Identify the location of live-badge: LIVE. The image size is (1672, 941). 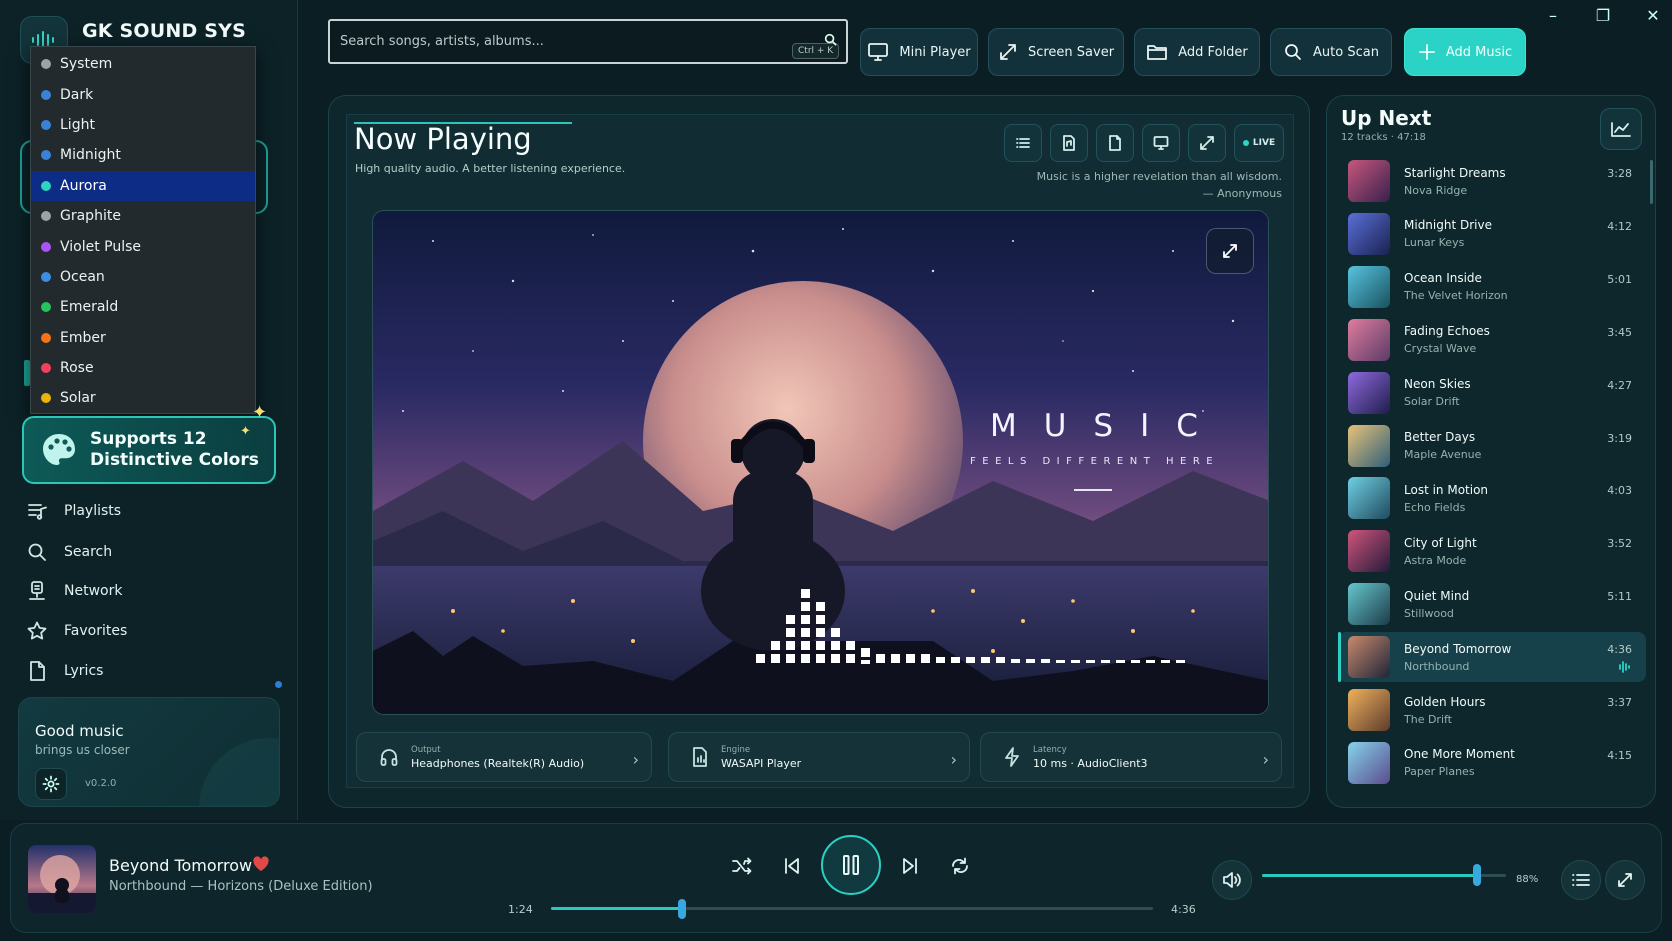
(1259, 143).